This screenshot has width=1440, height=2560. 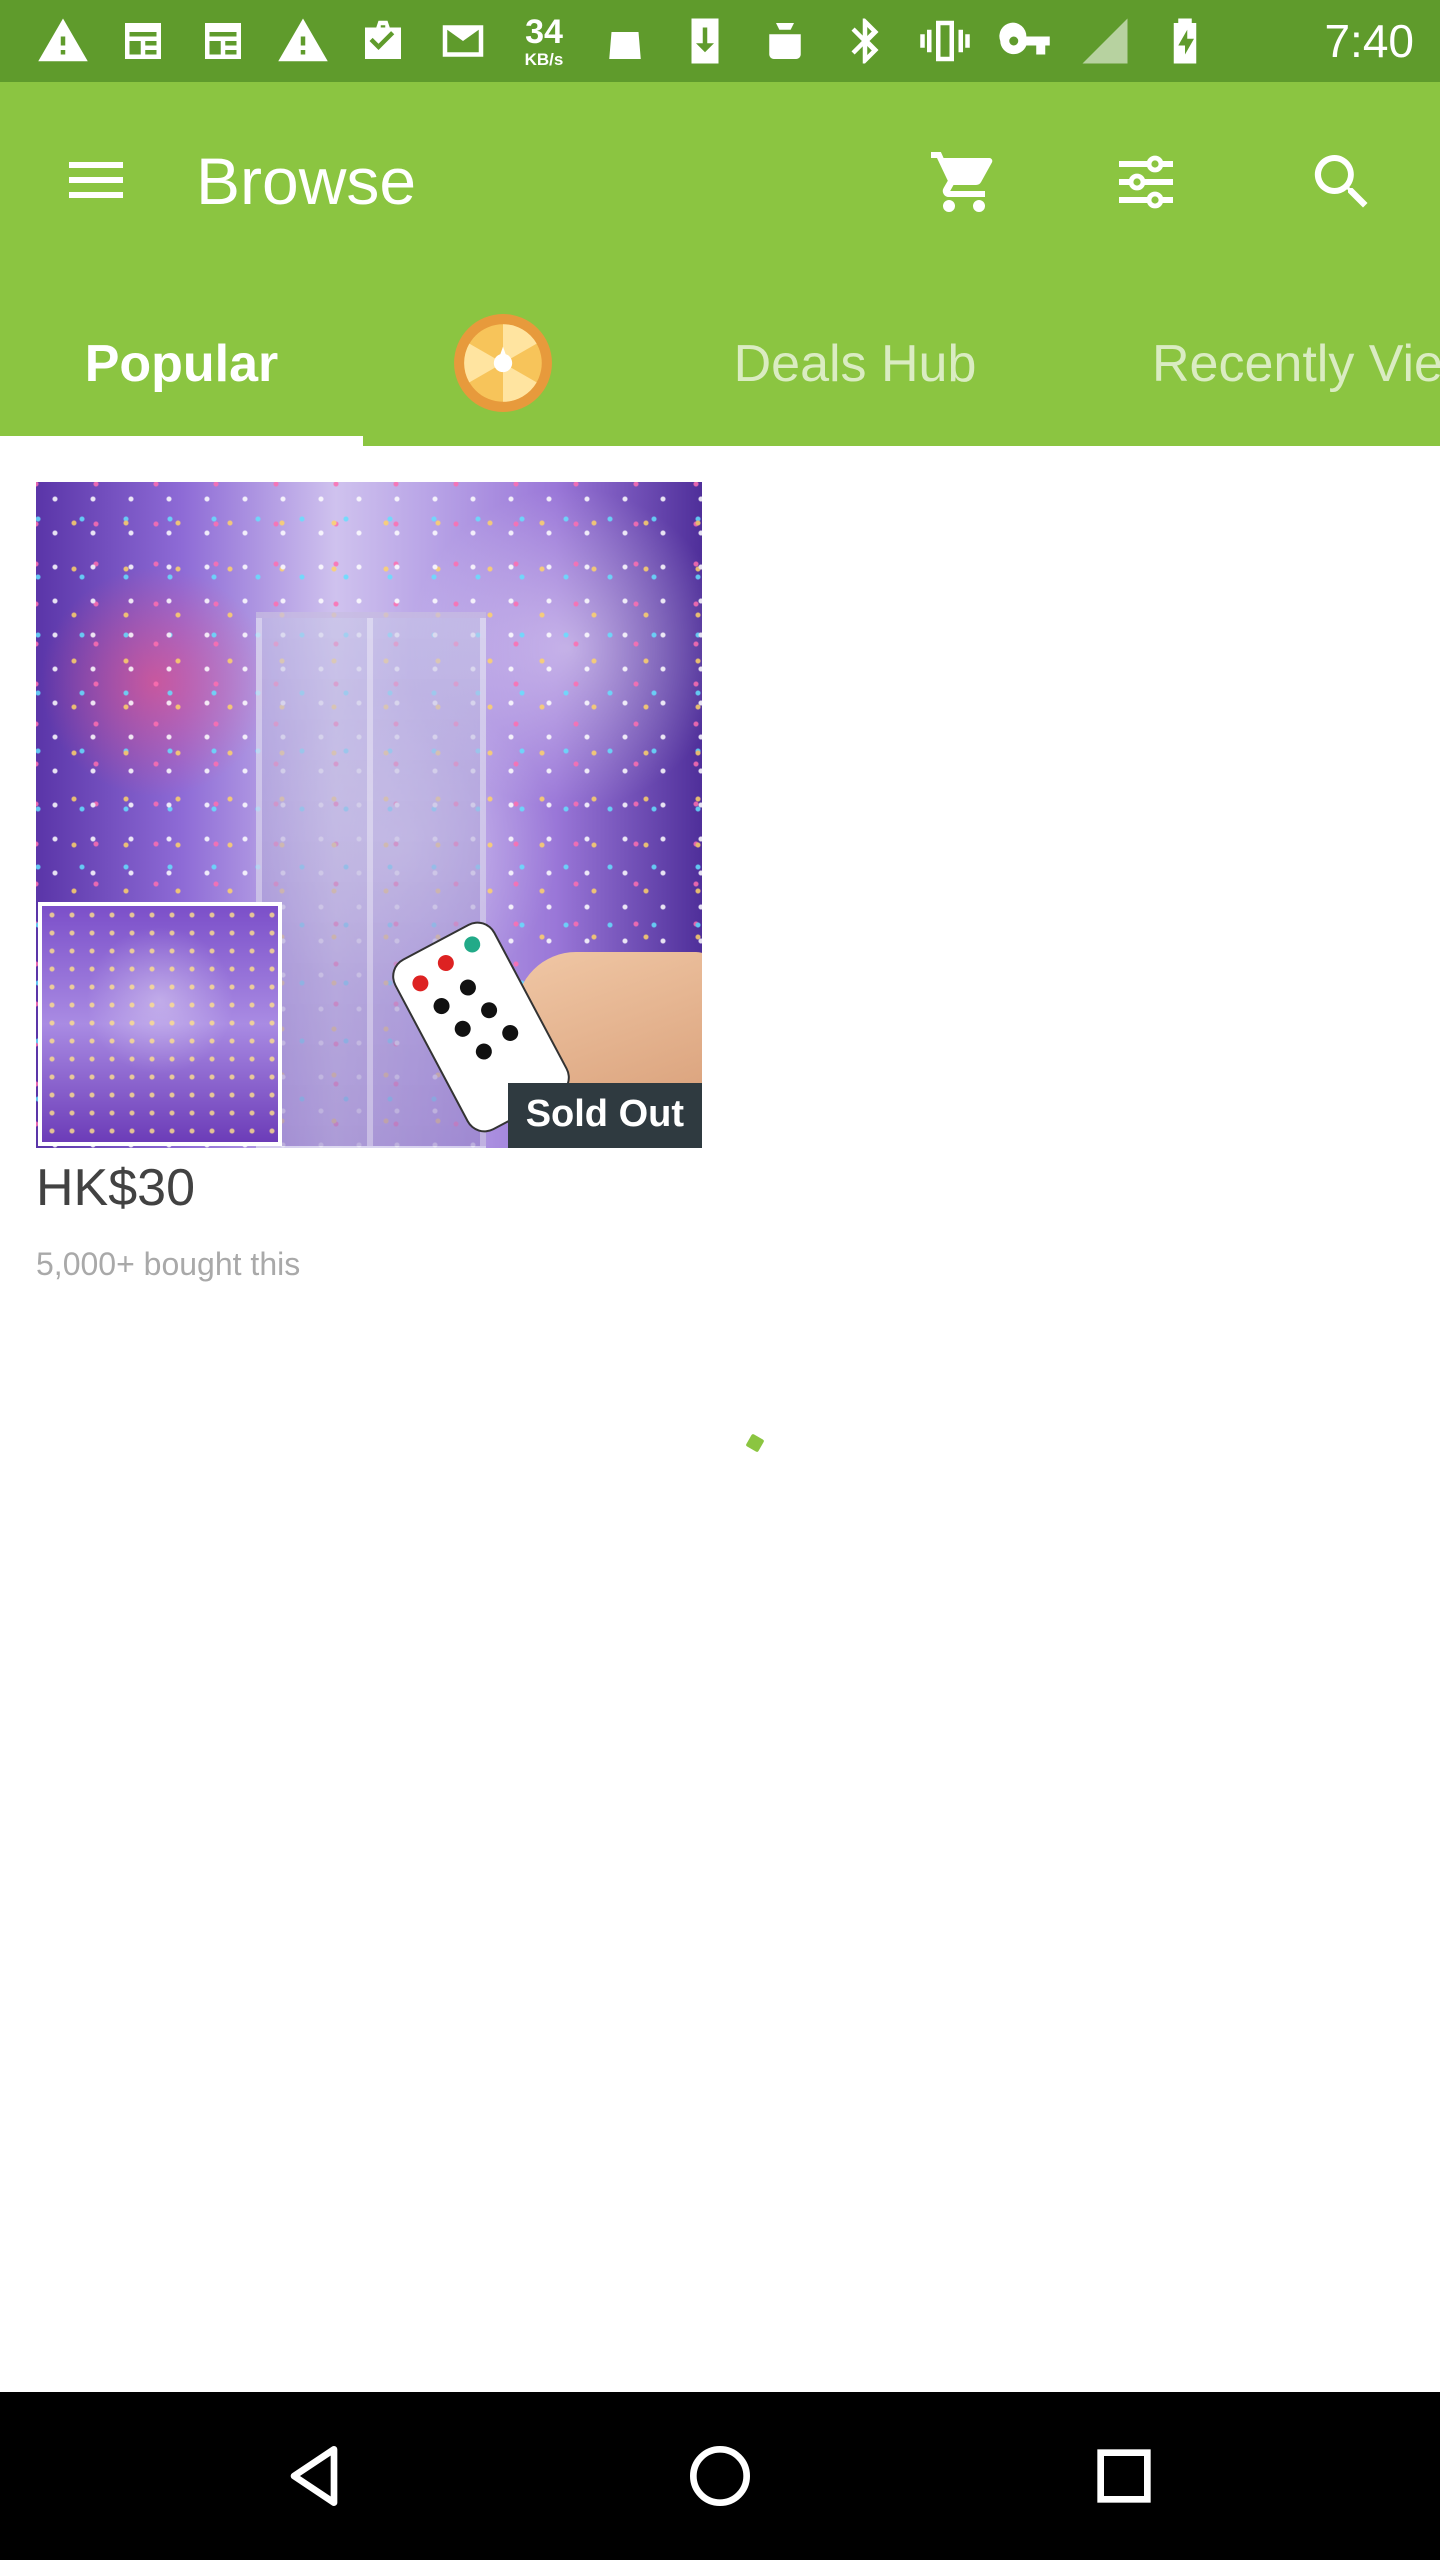 What do you see at coordinates (463, 41) in the screenshot?
I see `gmail-icon` at bounding box center [463, 41].